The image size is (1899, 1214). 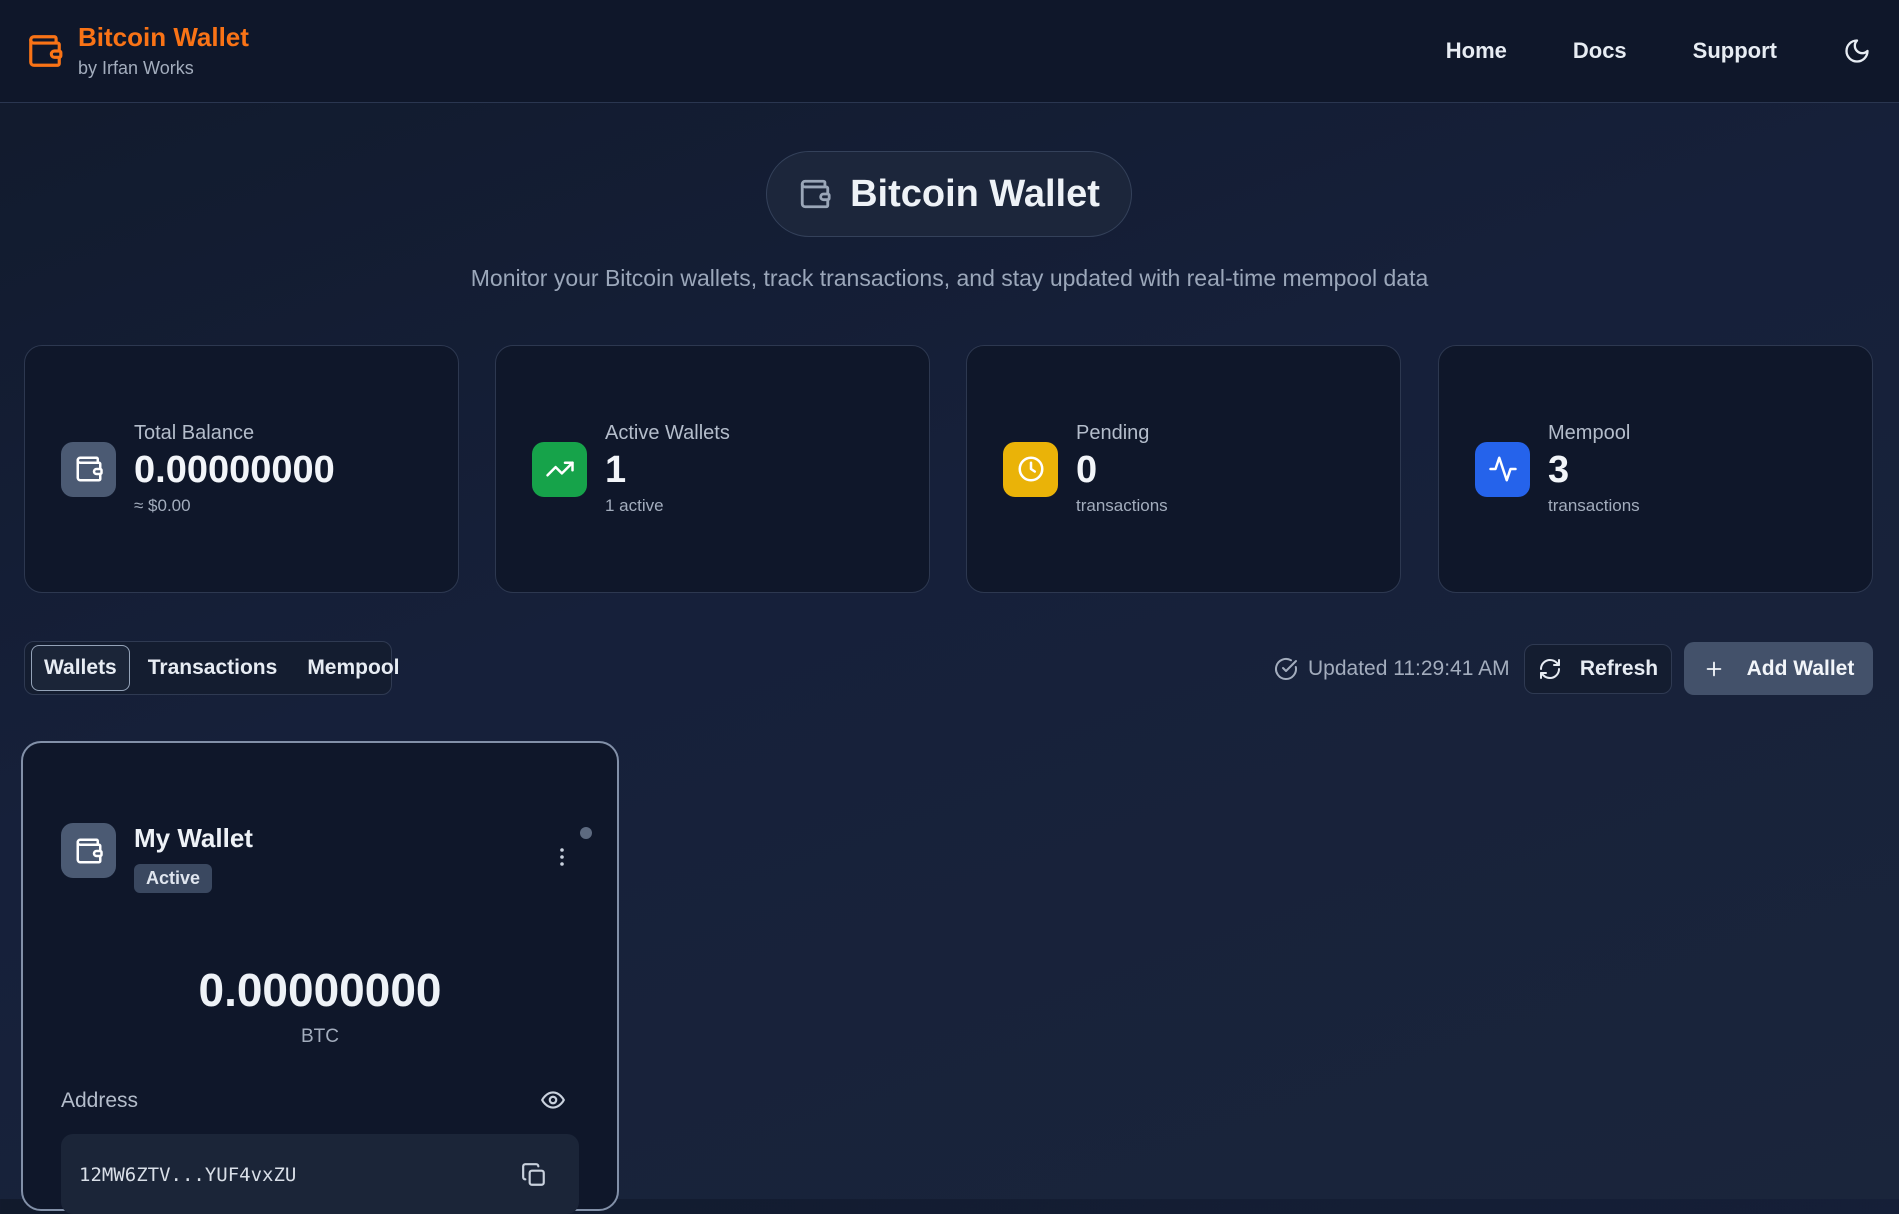 I want to click on tab-transactions: Transactions, so click(x=213, y=668).